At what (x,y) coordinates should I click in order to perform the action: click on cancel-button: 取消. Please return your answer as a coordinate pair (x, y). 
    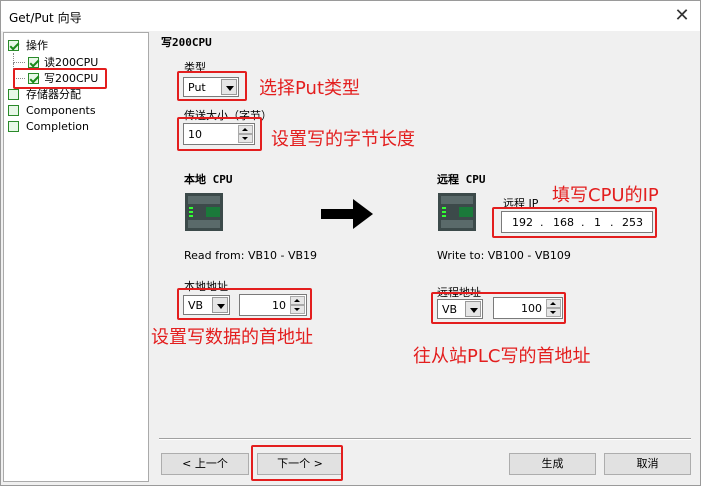
    Looking at the image, I should click on (647, 464).